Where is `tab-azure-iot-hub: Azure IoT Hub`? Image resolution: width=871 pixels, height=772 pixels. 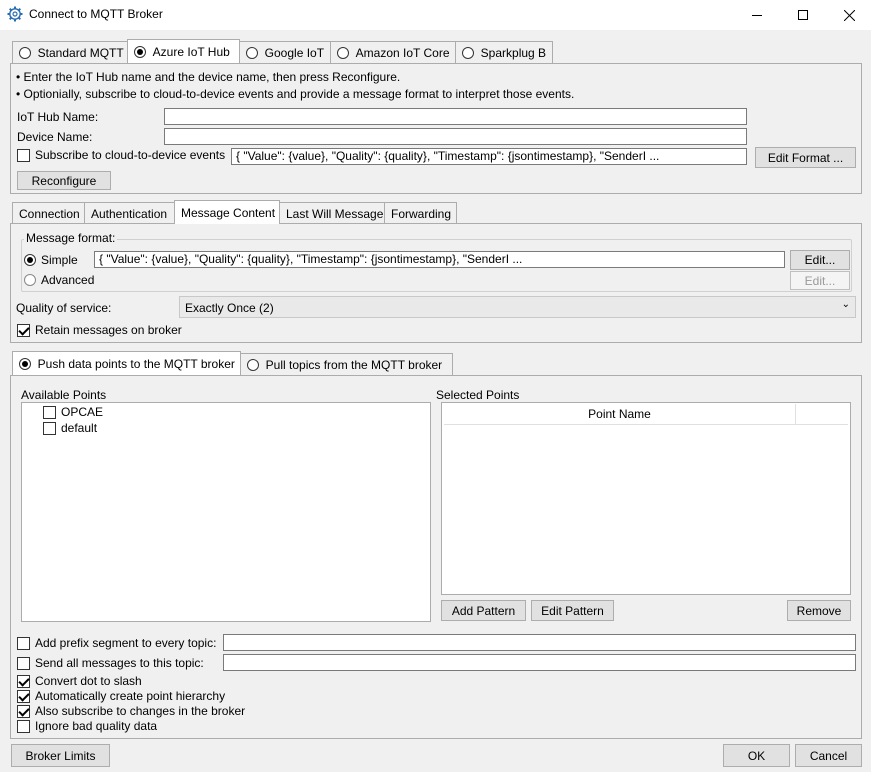 tab-azure-iot-hub: Azure IoT Hub is located at coordinates (183, 51).